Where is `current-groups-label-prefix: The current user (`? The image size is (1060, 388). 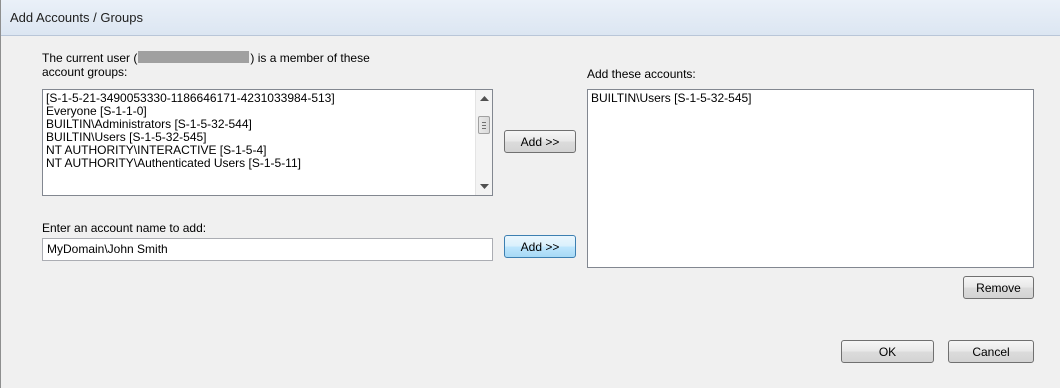
current-groups-label-prefix: The current user ( is located at coordinates (90, 58).